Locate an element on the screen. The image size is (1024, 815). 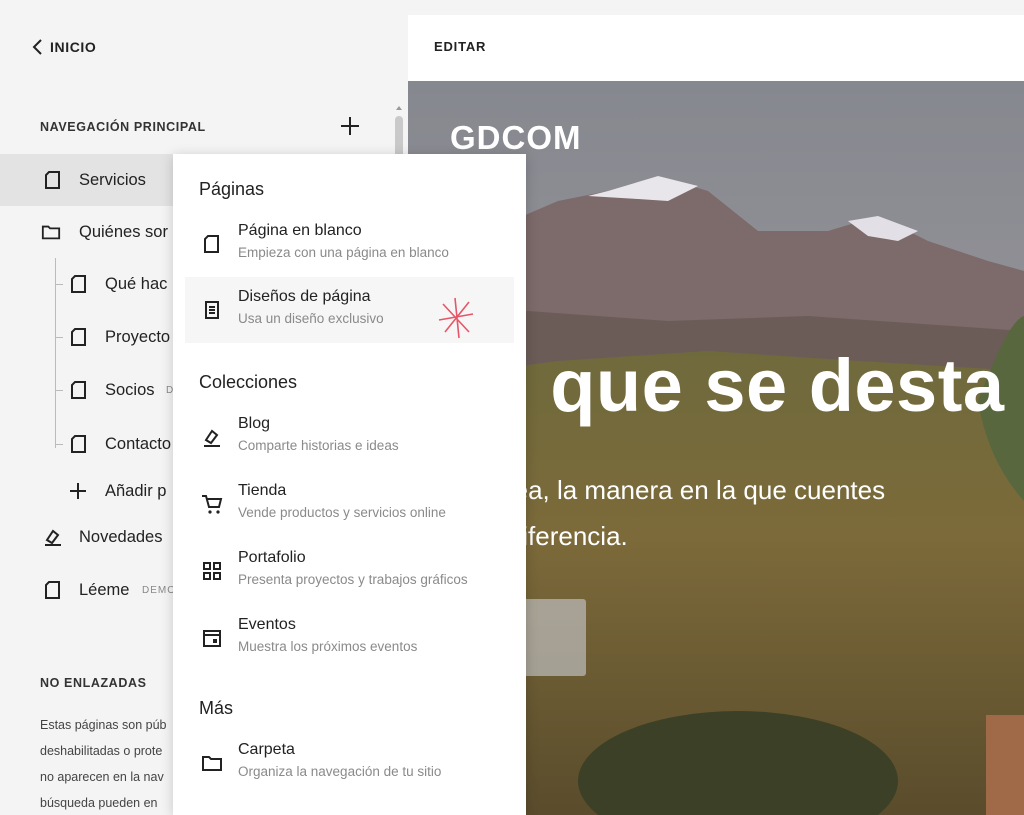
sidebar-item-label: Léeme is located at coordinates (104, 590).